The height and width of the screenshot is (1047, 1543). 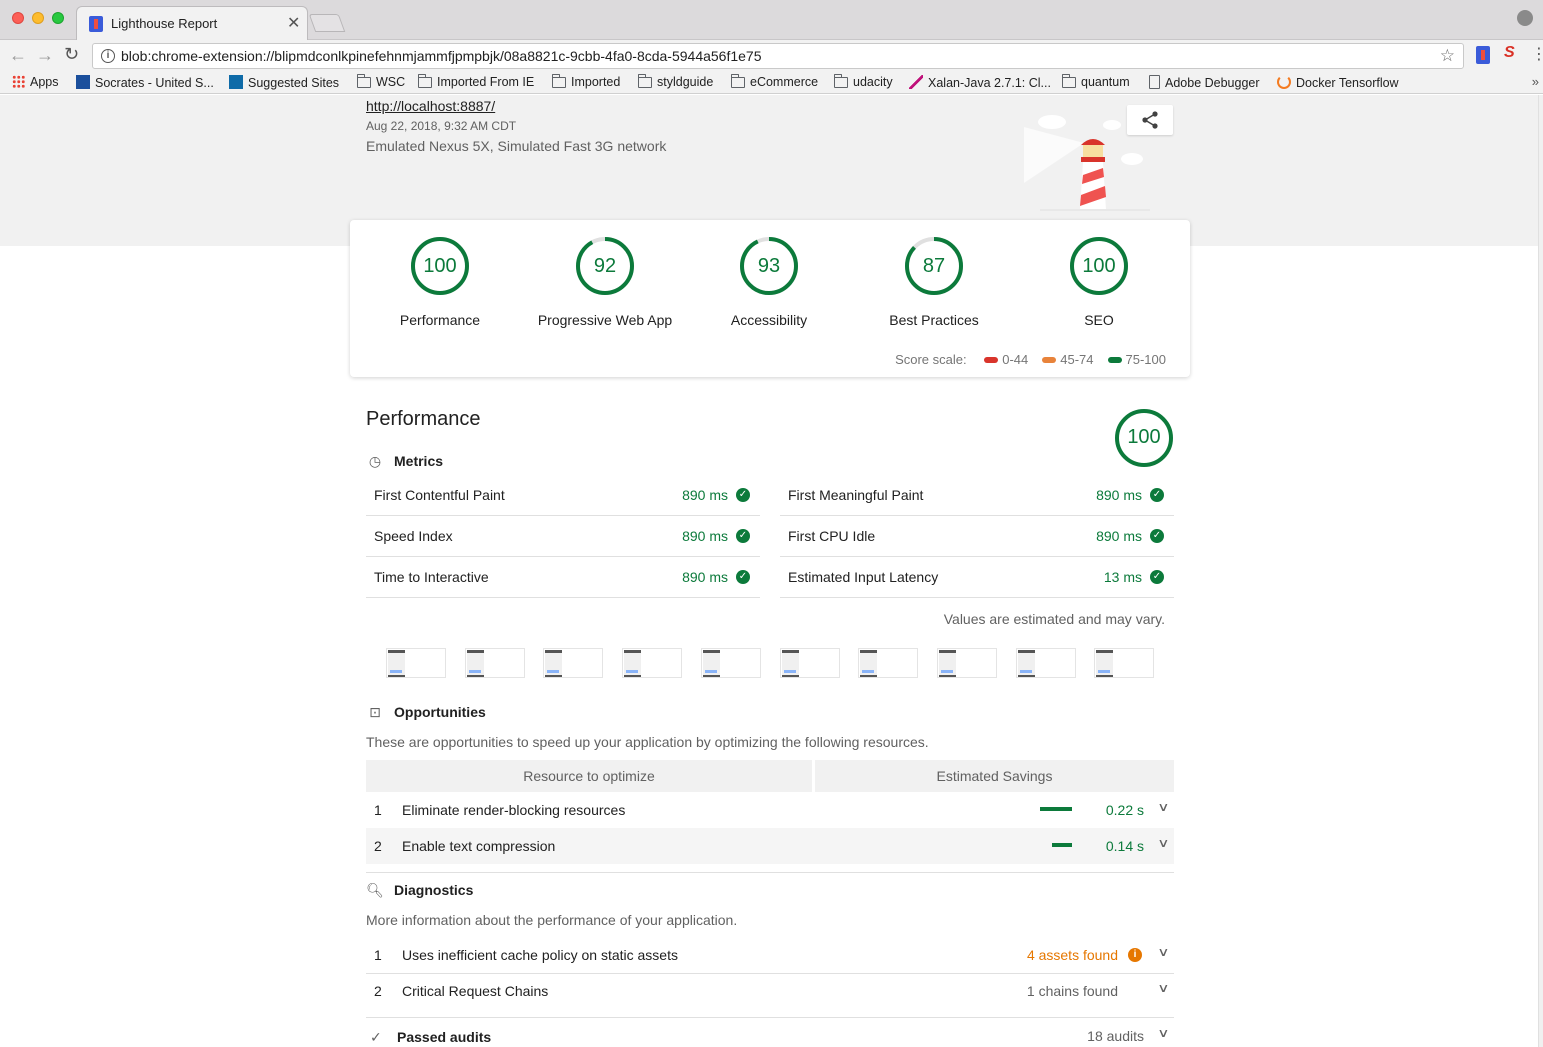 I want to click on browser-menu-icon: ⋮, so click(x=1537, y=54).